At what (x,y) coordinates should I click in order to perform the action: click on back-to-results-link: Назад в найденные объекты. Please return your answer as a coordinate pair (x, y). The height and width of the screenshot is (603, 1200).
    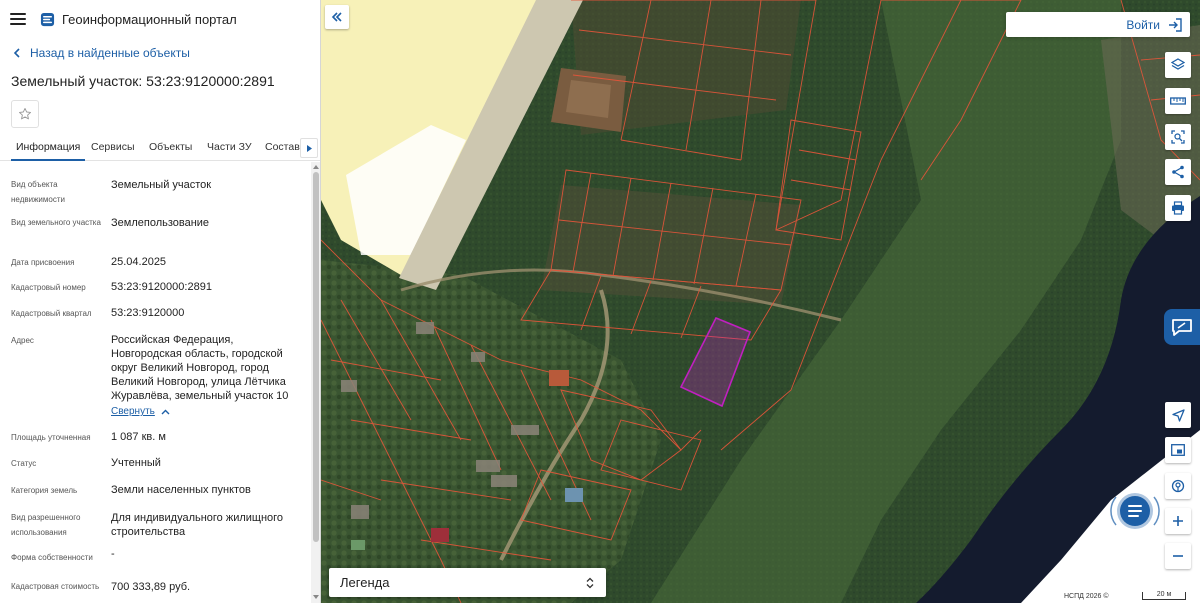
    Looking at the image, I should click on (101, 53).